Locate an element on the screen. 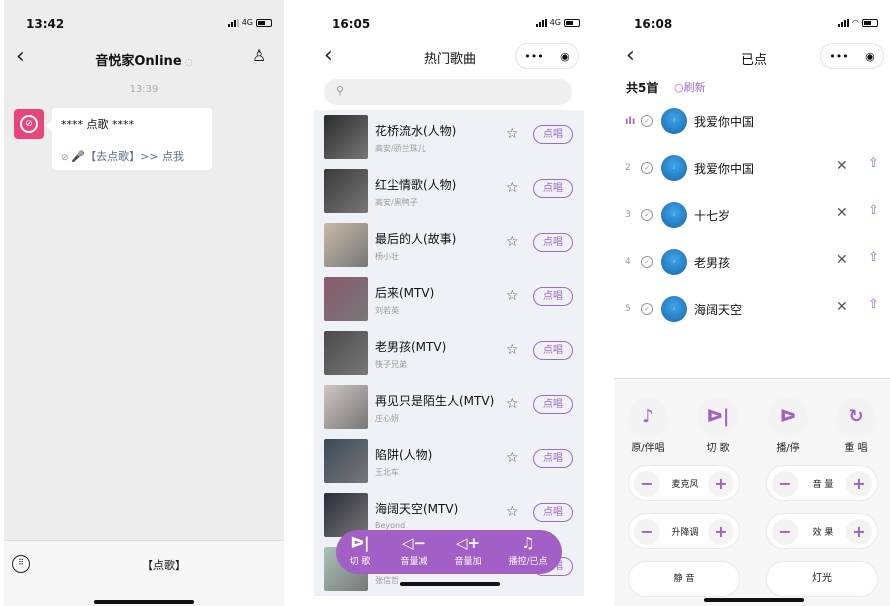 The height and width of the screenshot is (606, 890). mute-button: 静 音 is located at coordinates (684, 579).